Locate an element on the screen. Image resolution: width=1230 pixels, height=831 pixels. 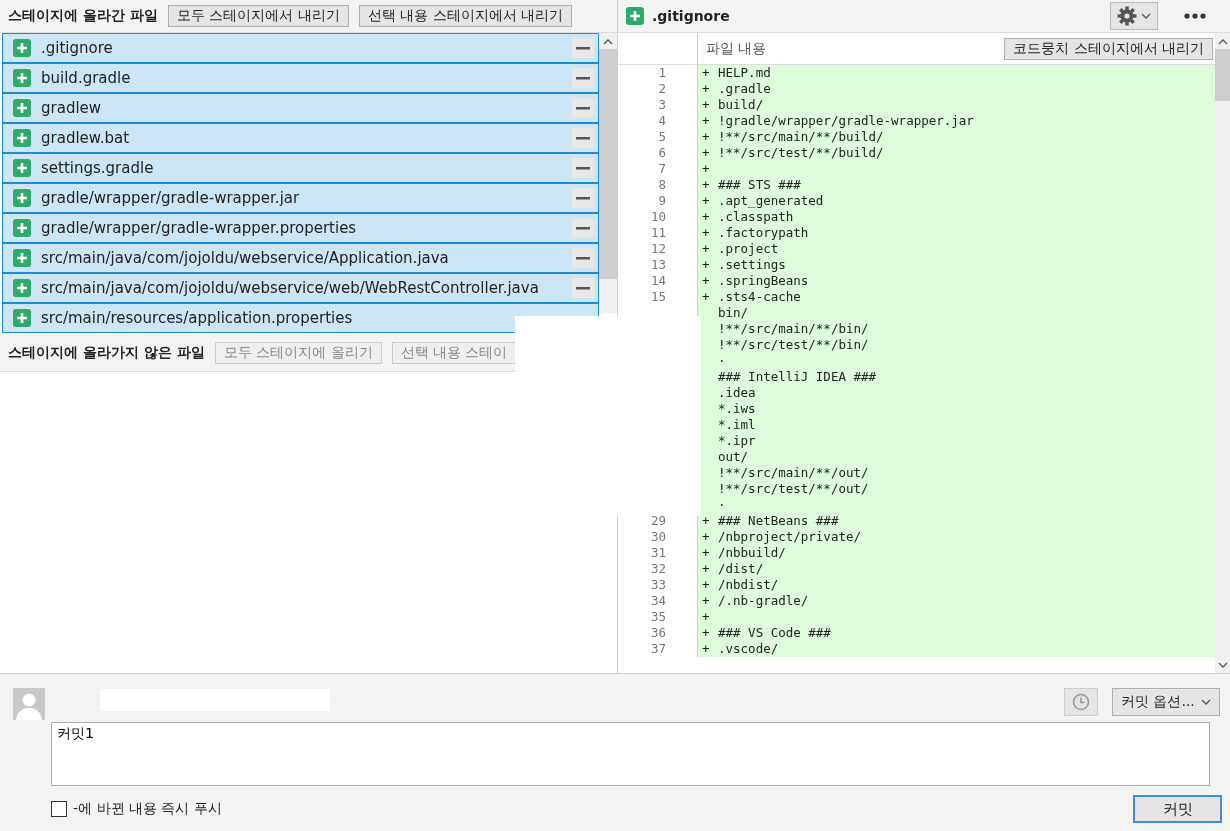
line-number: 3 is located at coordinates (662, 104).